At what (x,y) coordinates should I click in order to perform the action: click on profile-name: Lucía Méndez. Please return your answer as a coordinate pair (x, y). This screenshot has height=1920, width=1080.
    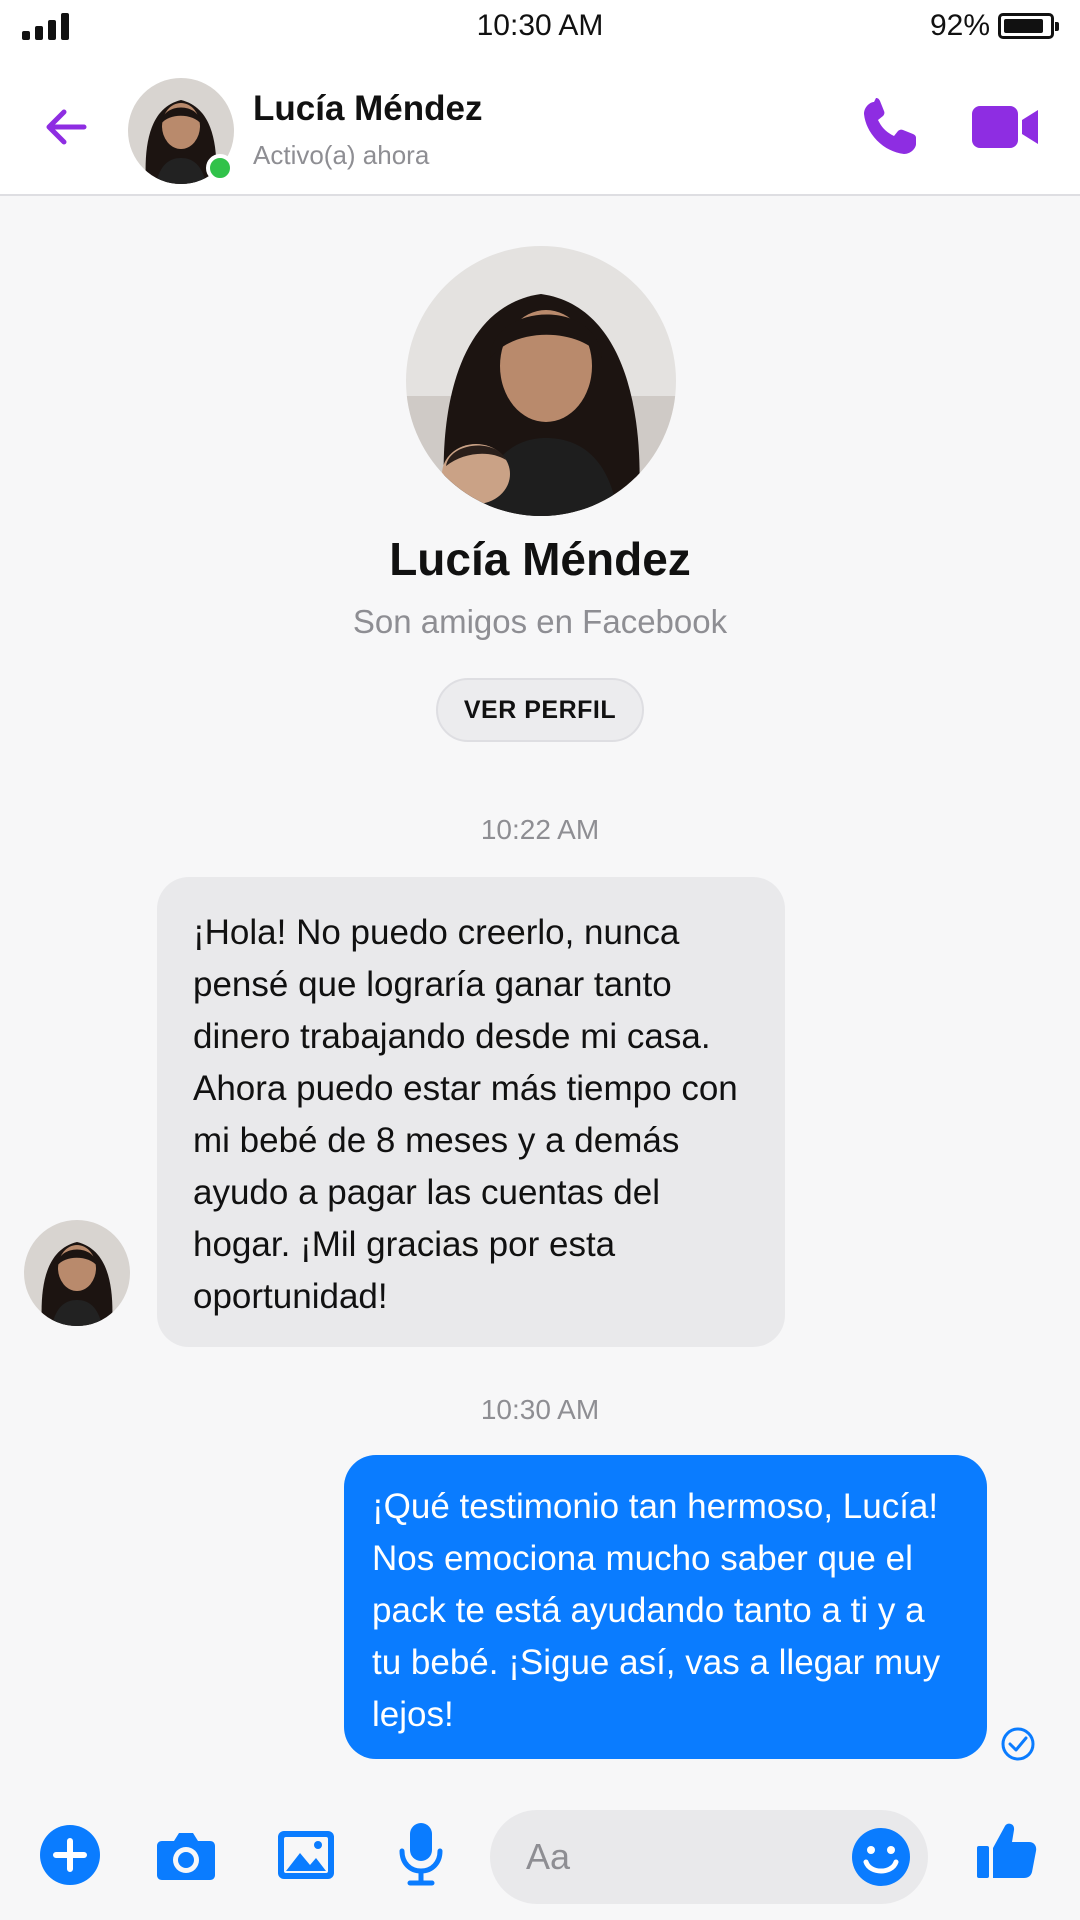
    Looking at the image, I should click on (540, 559).